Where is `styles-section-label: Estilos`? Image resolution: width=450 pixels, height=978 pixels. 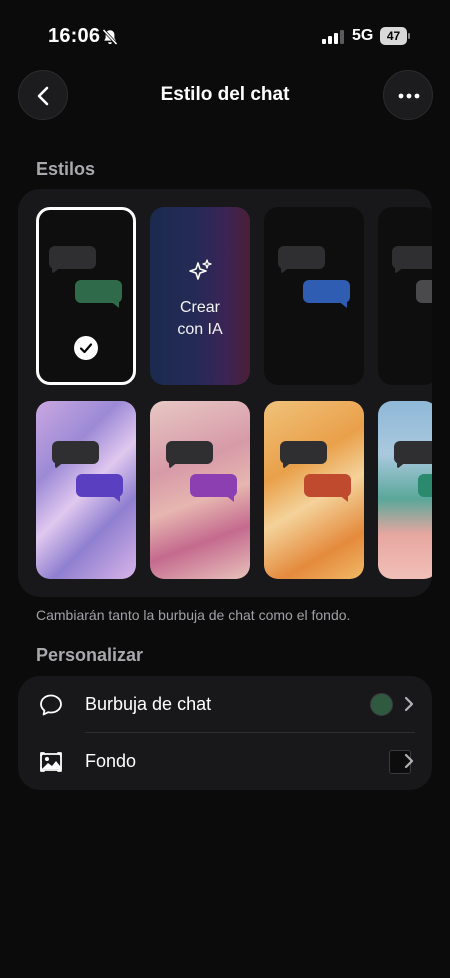 styles-section-label: Estilos is located at coordinates (66, 169).